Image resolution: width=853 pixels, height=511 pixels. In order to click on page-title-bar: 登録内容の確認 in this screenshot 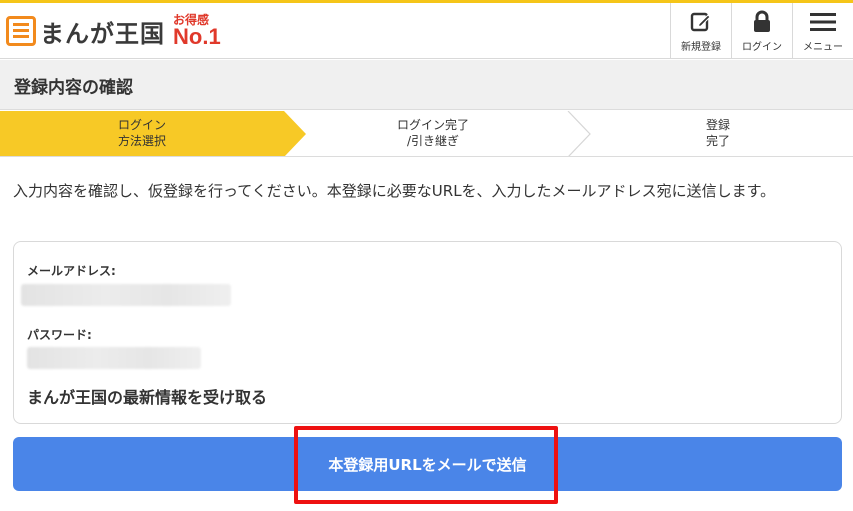, I will do `click(426, 85)`.